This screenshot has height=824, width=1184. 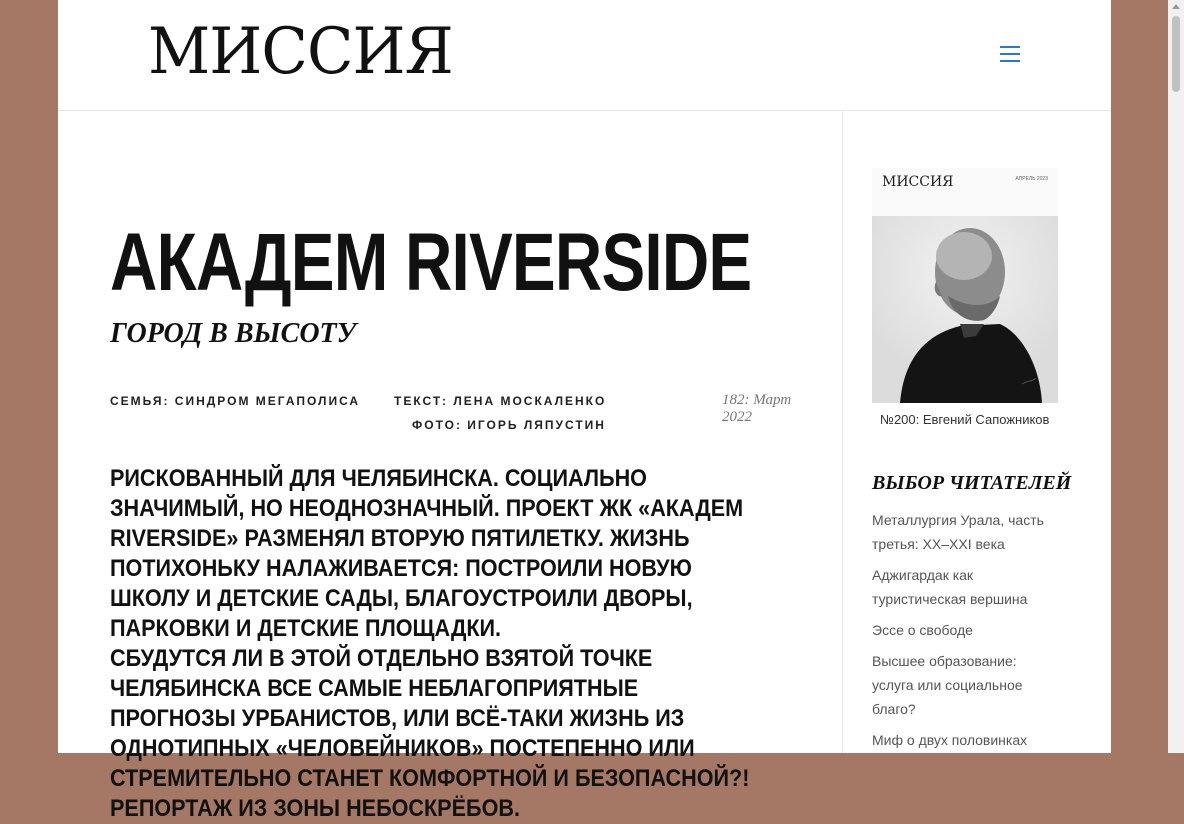 What do you see at coordinates (965, 740) in the screenshot?
I see `list-item: Миф о двух половинках` at bounding box center [965, 740].